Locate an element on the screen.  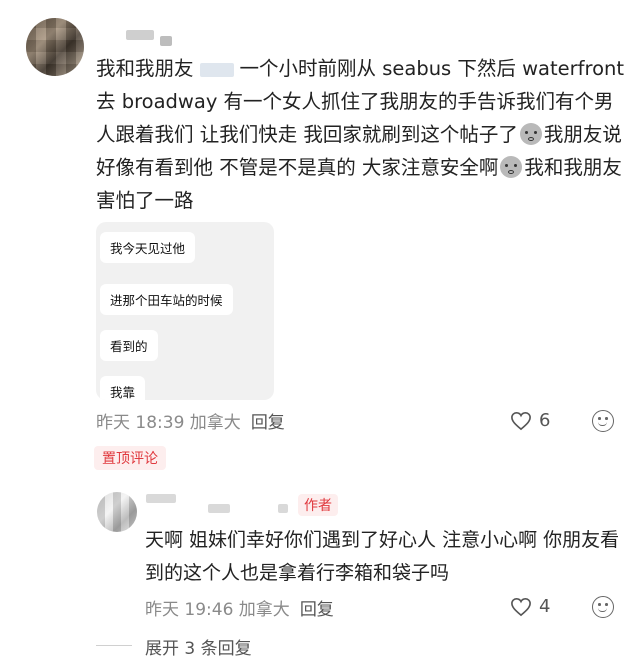
divider is located at coordinates (114, 645).